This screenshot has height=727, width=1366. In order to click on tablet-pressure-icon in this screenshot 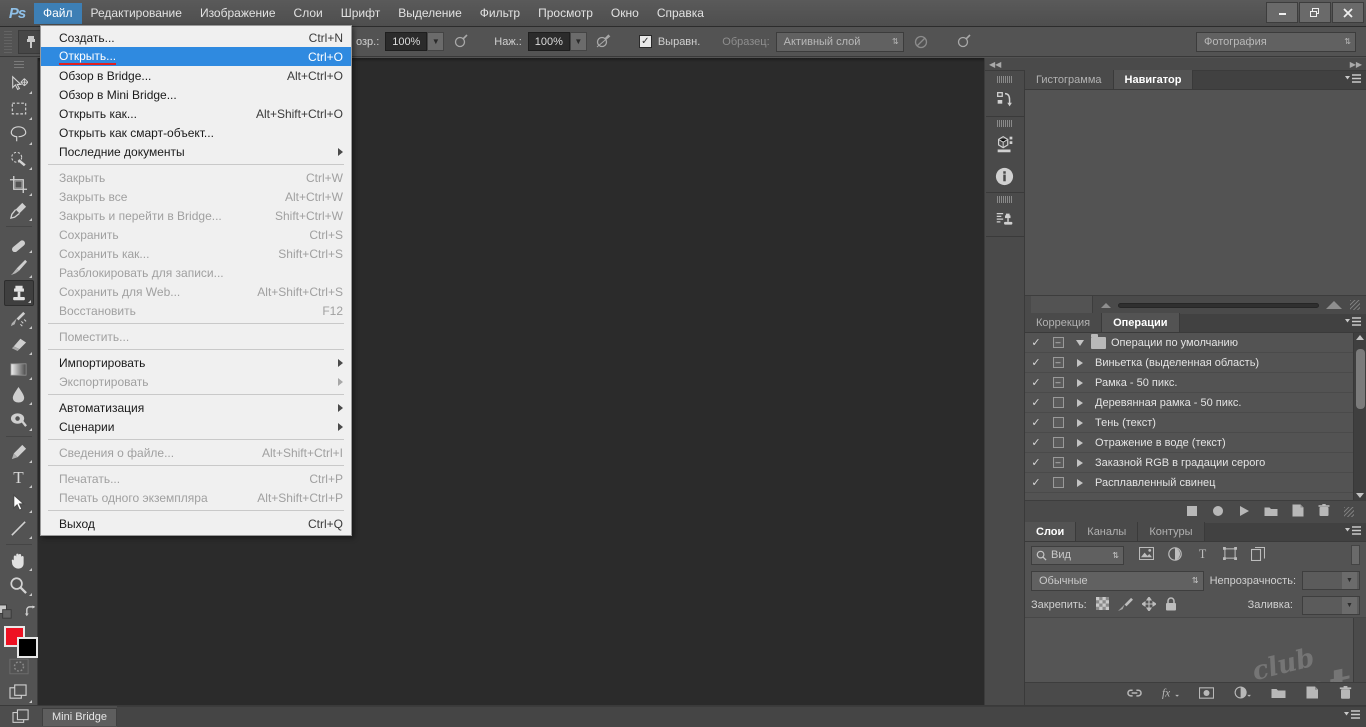, I will do `click(965, 42)`.